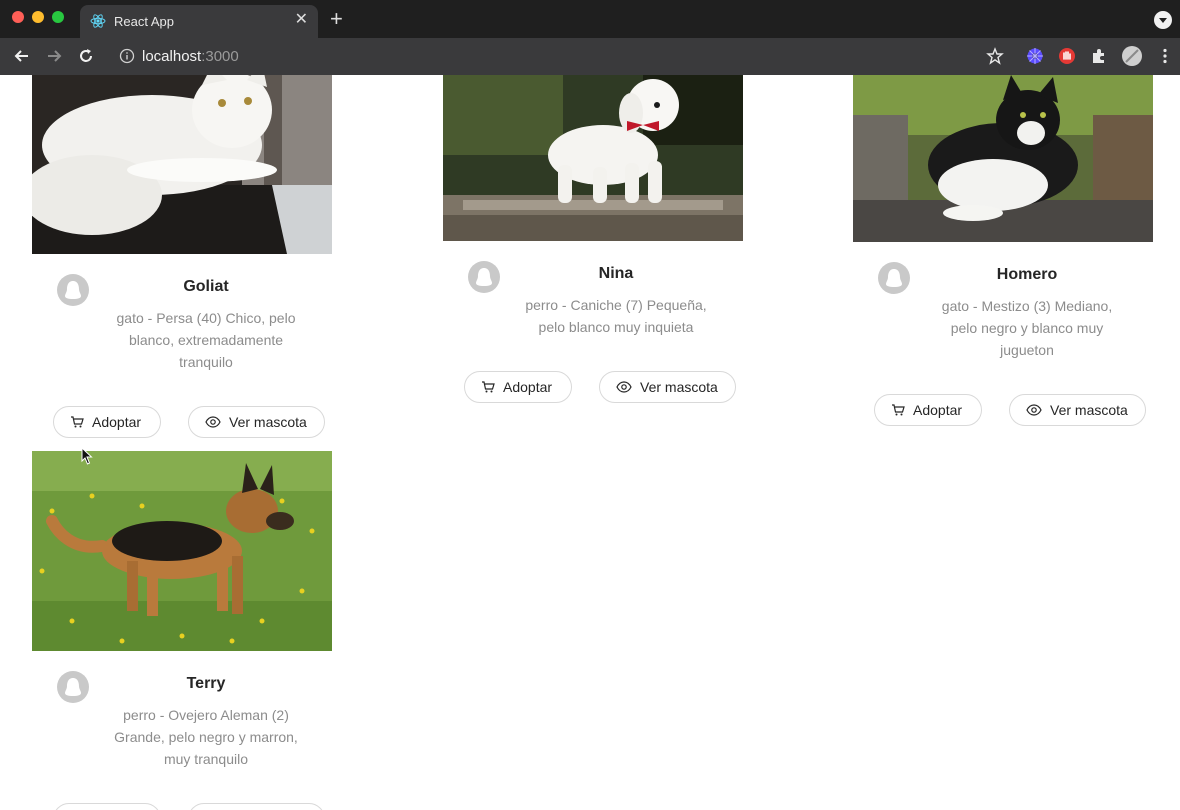 The height and width of the screenshot is (810, 1180). Describe the element at coordinates (206, 683) in the screenshot. I see `pet-name: Terry` at that location.